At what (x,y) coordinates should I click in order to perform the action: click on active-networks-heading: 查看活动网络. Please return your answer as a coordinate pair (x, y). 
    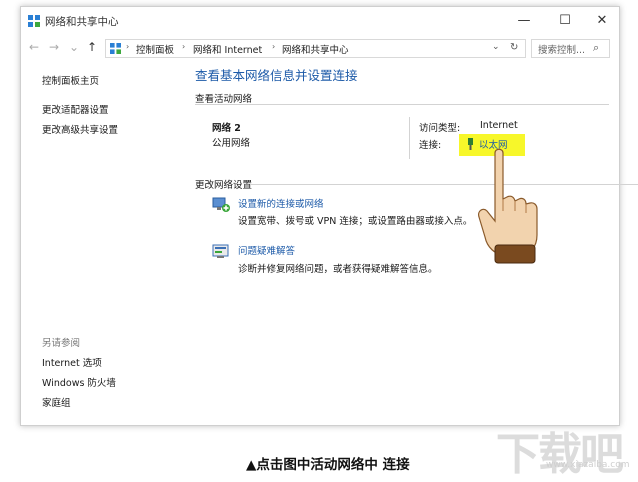
    Looking at the image, I should click on (224, 99).